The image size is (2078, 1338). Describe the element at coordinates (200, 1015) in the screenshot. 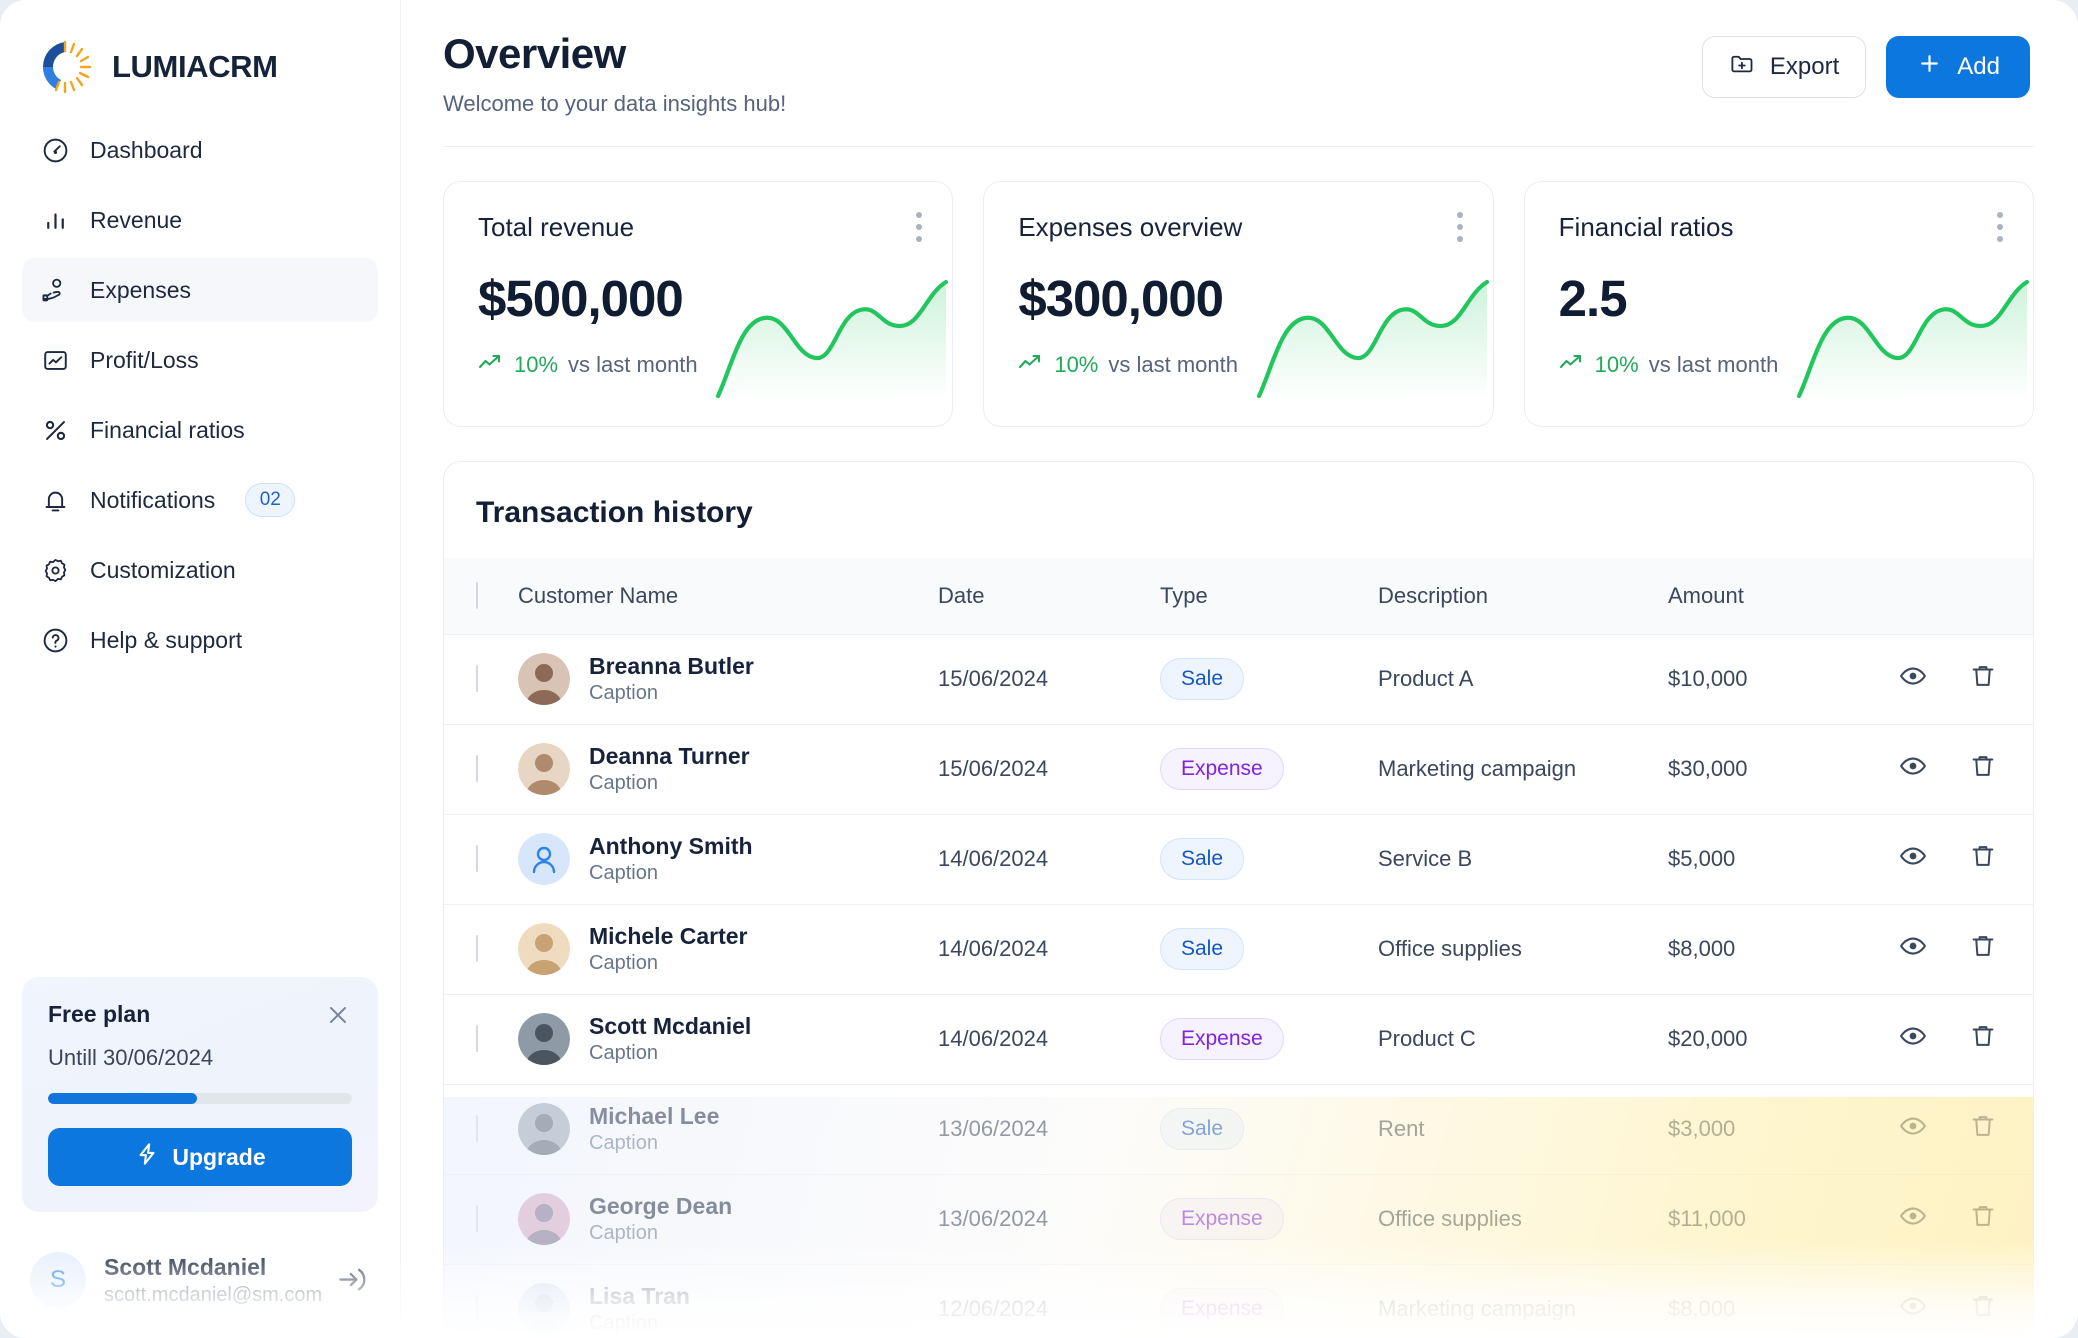

I see `plan-header: Free plan` at that location.